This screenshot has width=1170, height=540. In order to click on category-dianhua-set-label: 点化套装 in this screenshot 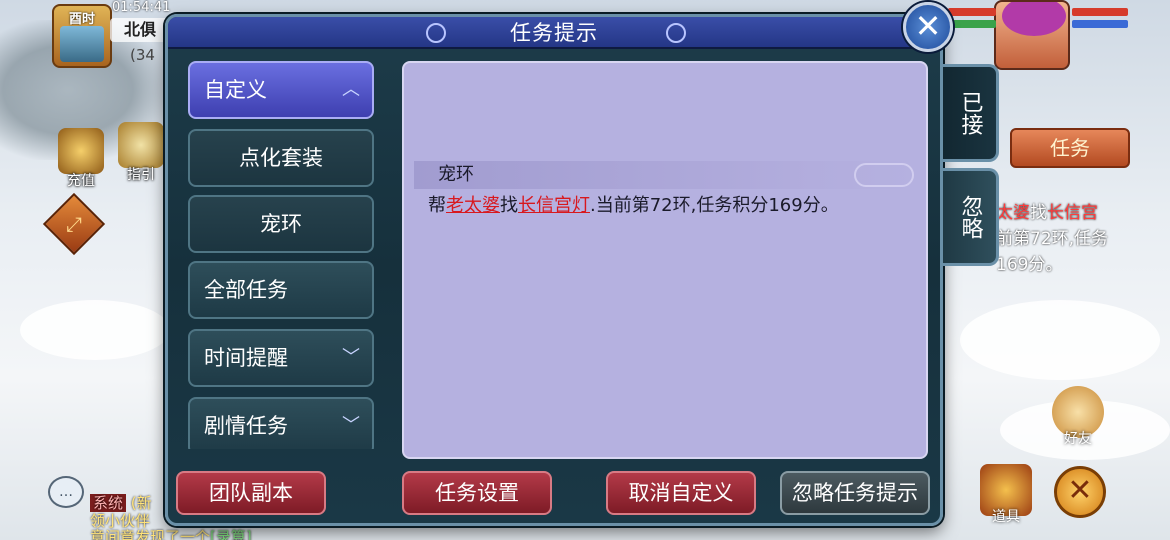, I will do `click(281, 158)`.